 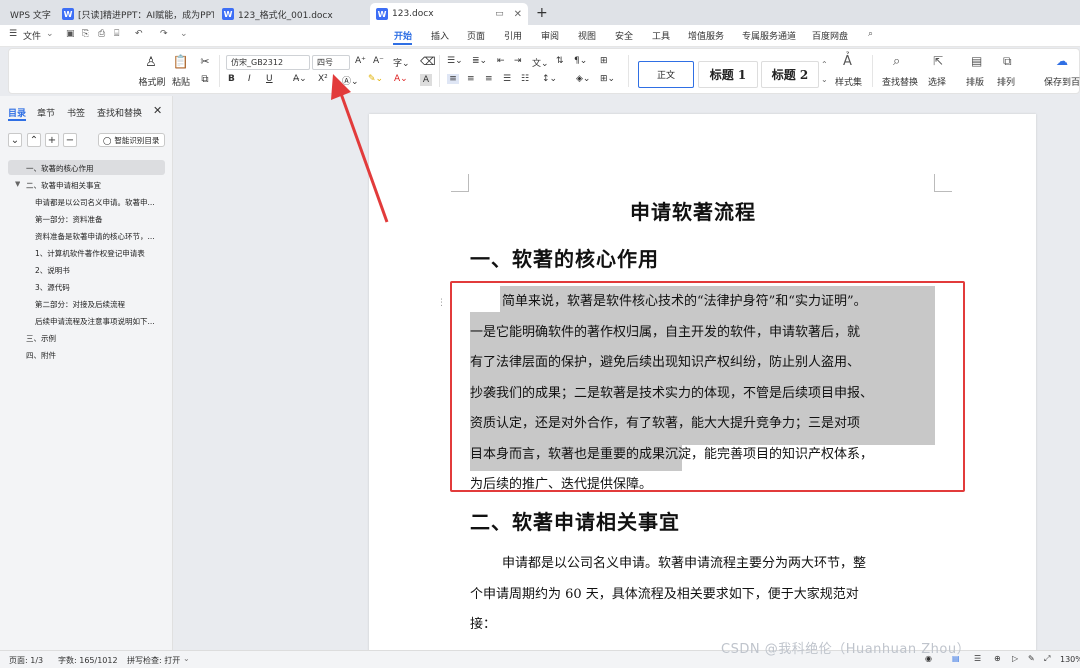 I want to click on tab-toc: 目录, so click(x=17, y=112).